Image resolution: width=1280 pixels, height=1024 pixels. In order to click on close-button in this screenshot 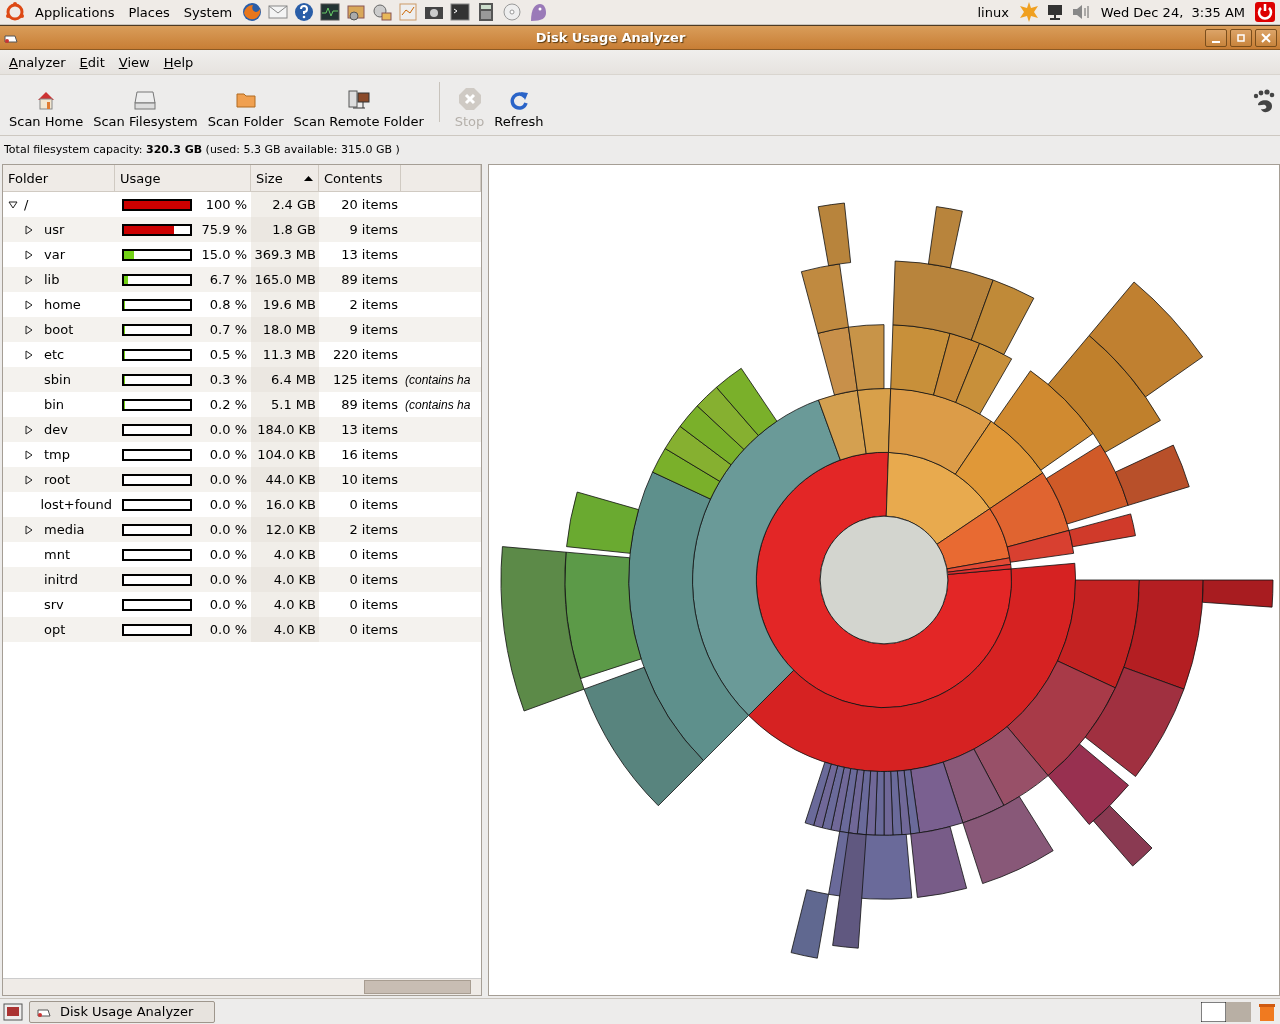, I will do `click(1266, 37)`.